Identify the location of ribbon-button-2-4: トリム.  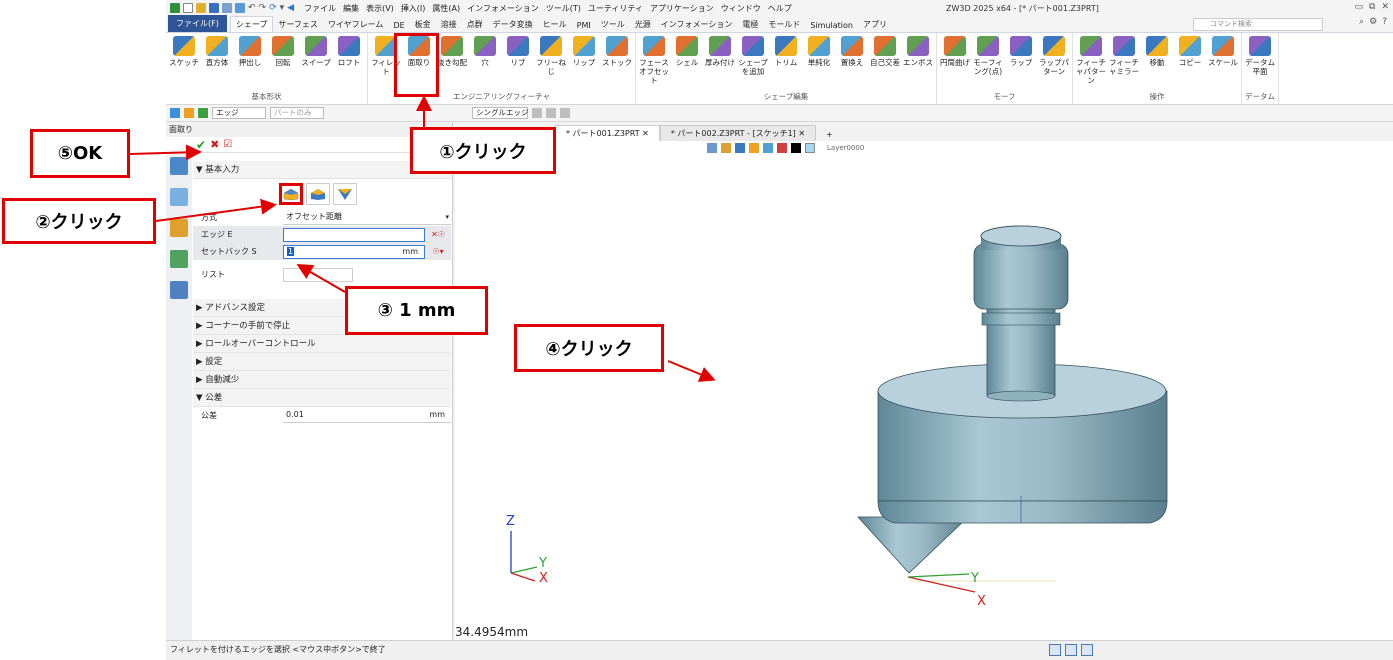
(786, 62).